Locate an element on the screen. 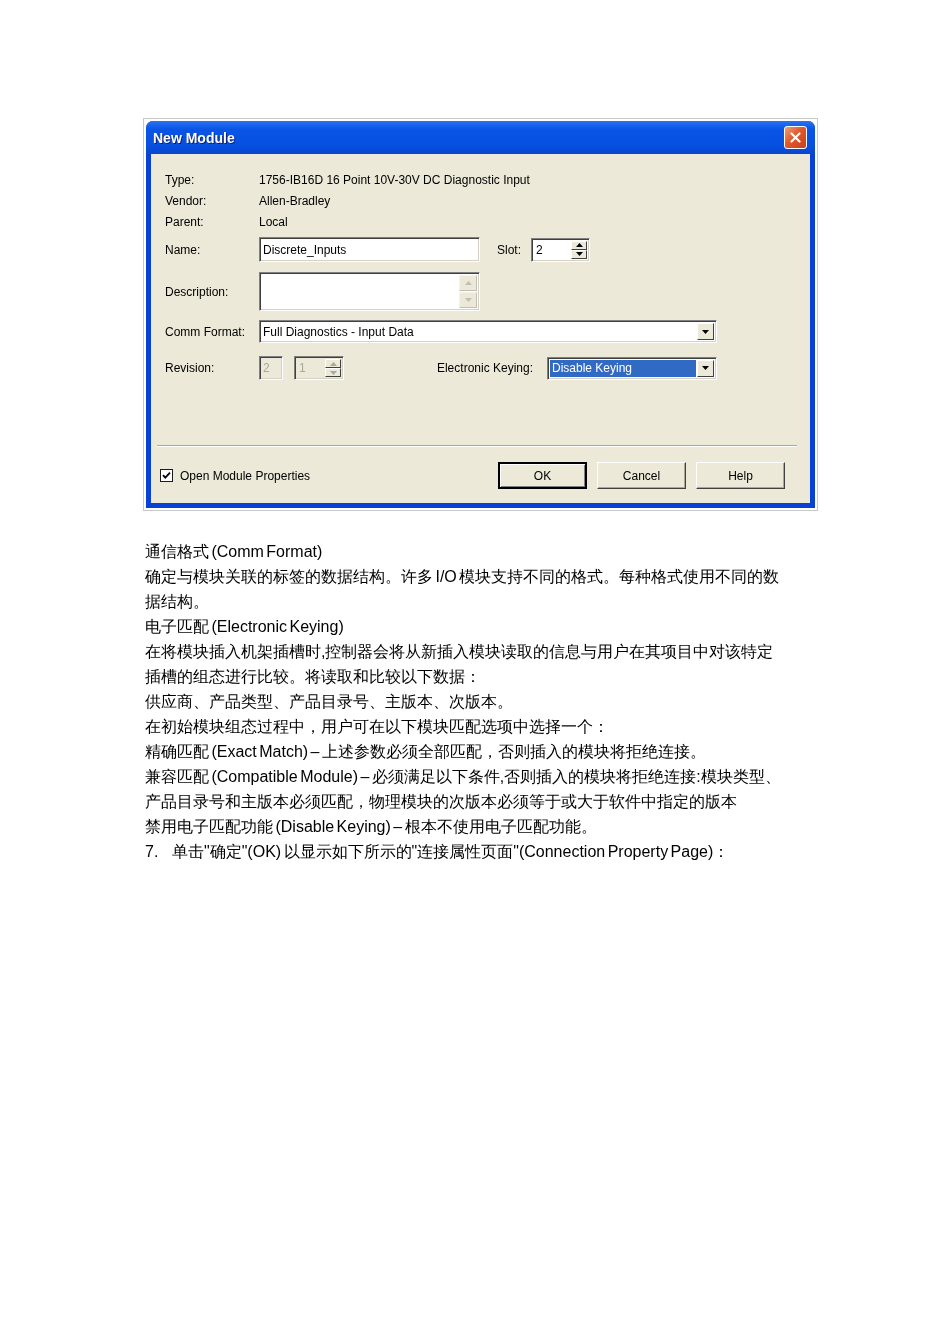  field-value: 1756-IB16D 16 Point 10V-30V DC Diagnostic Input is located at coordinates (394, 179).